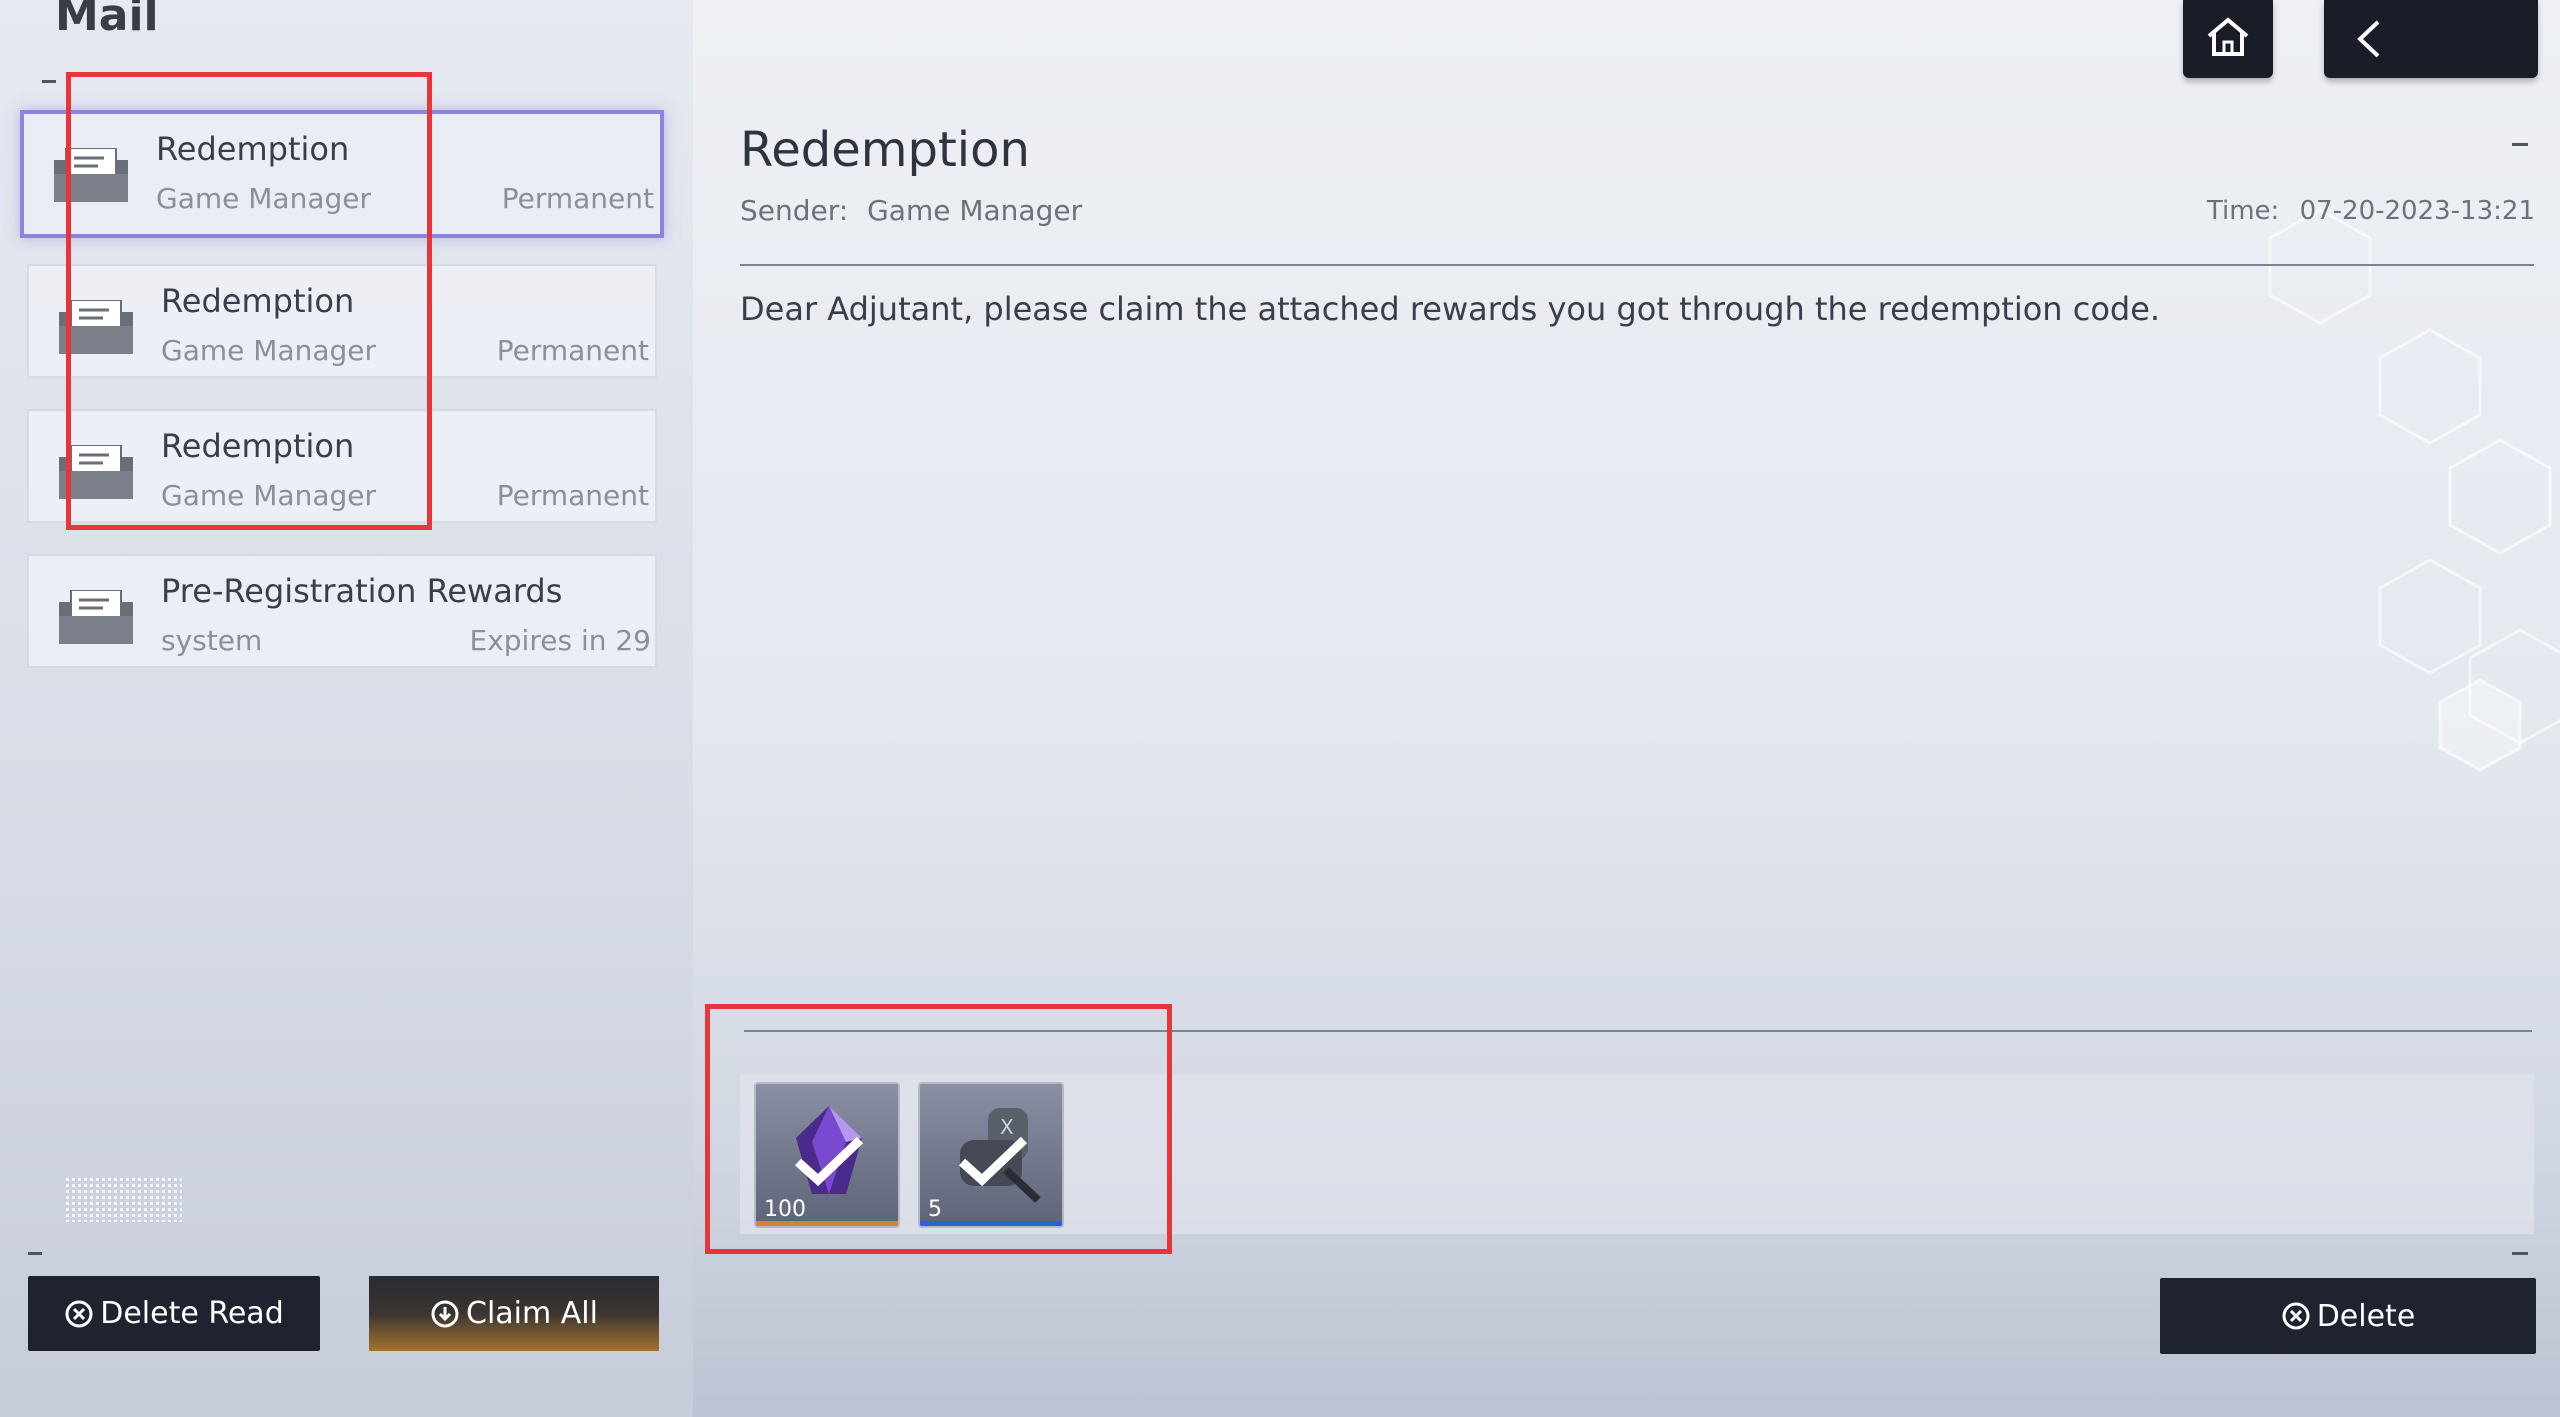 This screenshot has height=1417, width=2560. Describe the element at coordinates (2431, 39) in the screenshot. I see `back-button` at that location.